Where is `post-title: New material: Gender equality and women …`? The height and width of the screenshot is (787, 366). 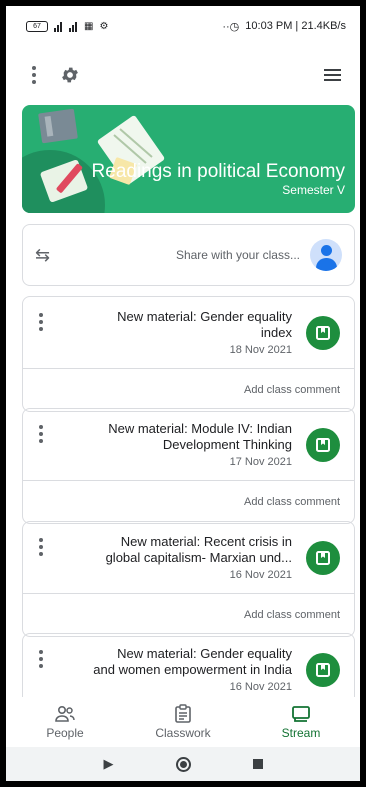 post-title: New material: Gender equality and women … is located at coordinates (192, 669).